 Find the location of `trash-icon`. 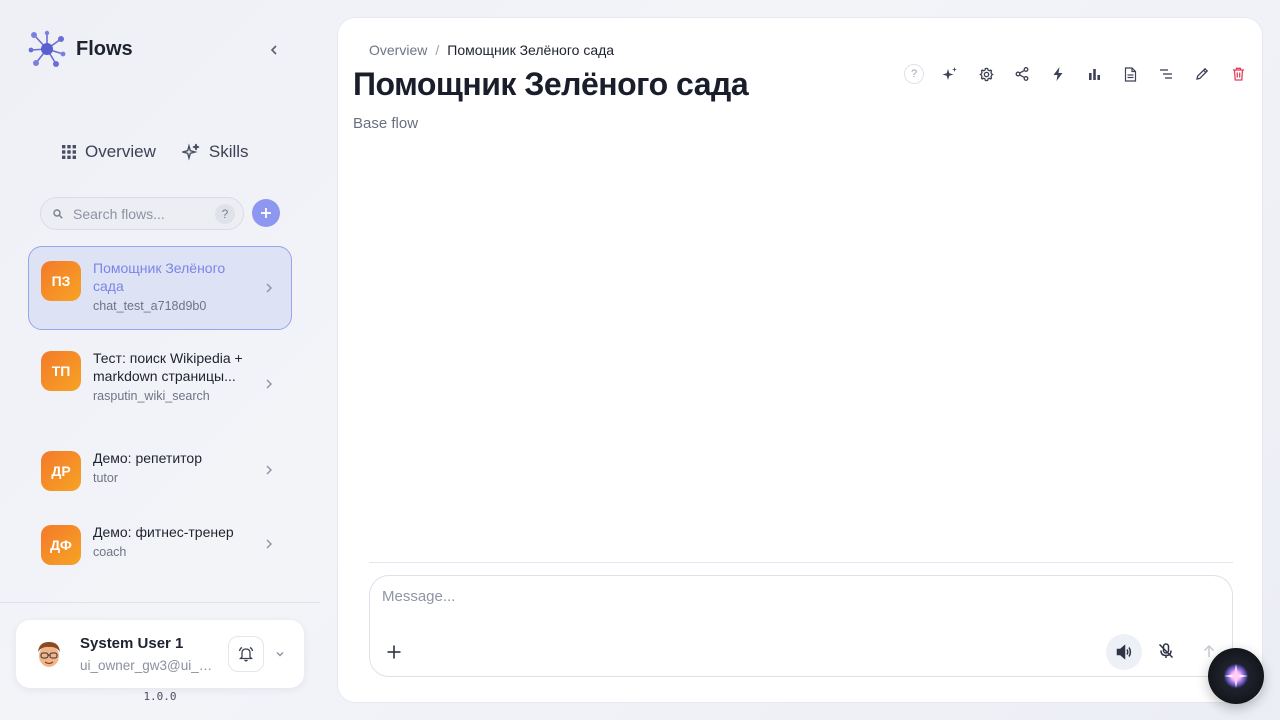

trash-icon is located at coordinates (1238, 74).